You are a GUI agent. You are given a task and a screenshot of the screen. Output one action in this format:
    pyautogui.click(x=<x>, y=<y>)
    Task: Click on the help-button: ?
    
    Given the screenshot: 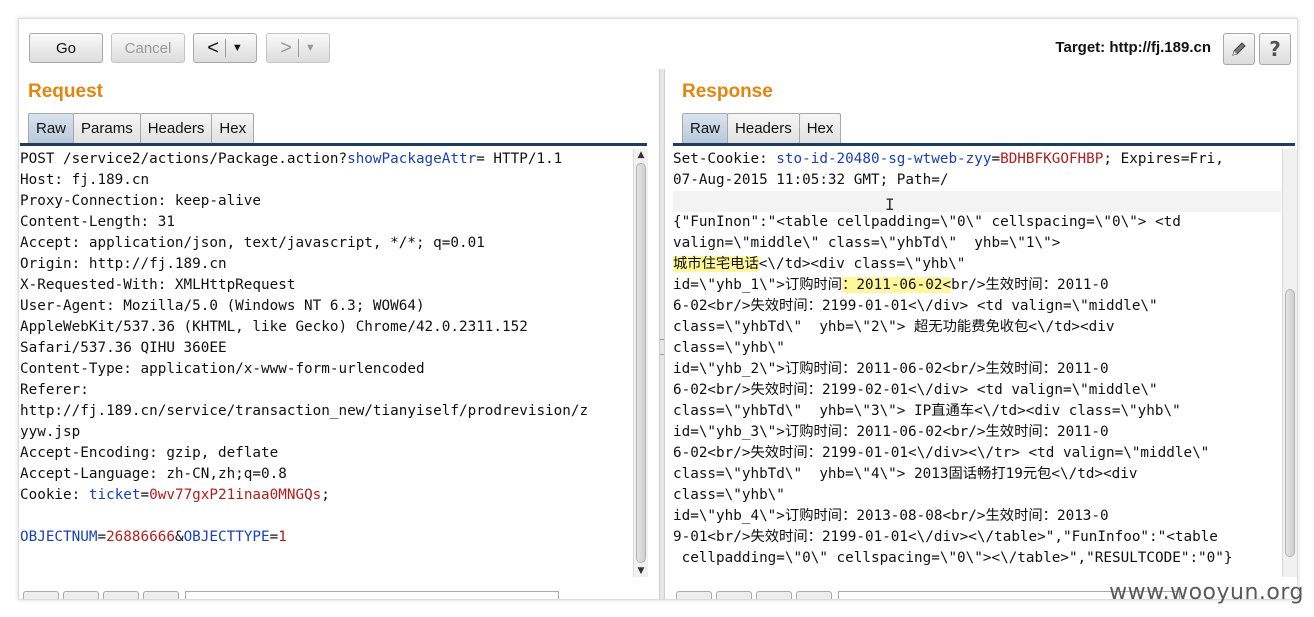 What is the action you would take?
    pyautogui.click(x=1275, y=49)
    